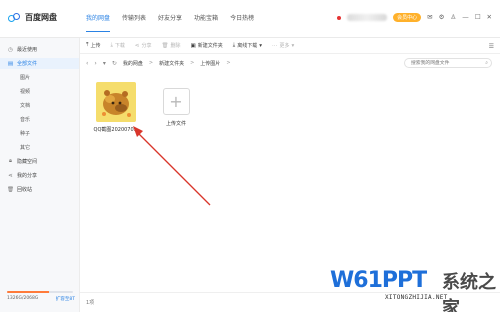  I want to click on user-area: 会员中心 ✉ ⚙ ♙ — ☐ ✕, so click(414, 17).